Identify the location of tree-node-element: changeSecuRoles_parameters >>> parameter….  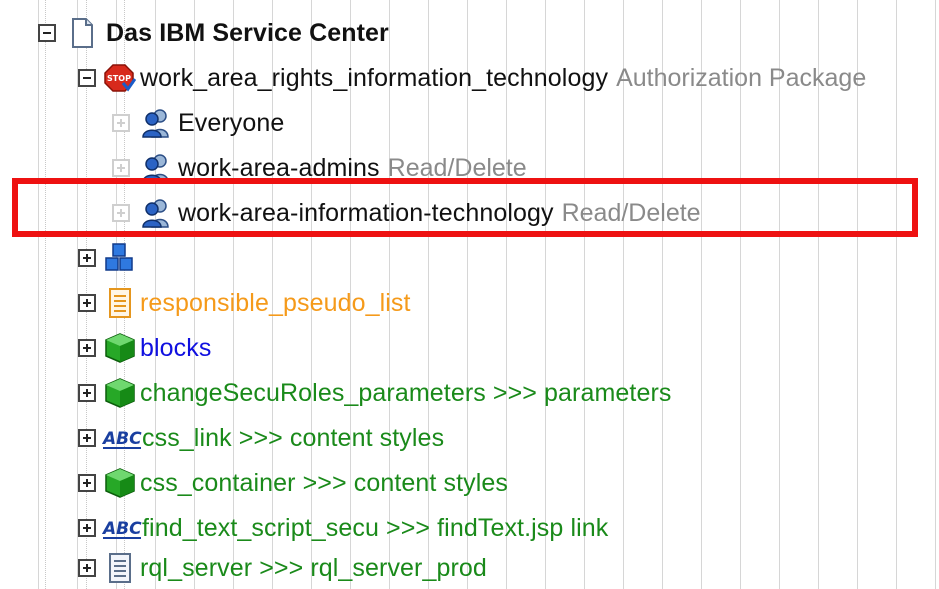
(375, 393).